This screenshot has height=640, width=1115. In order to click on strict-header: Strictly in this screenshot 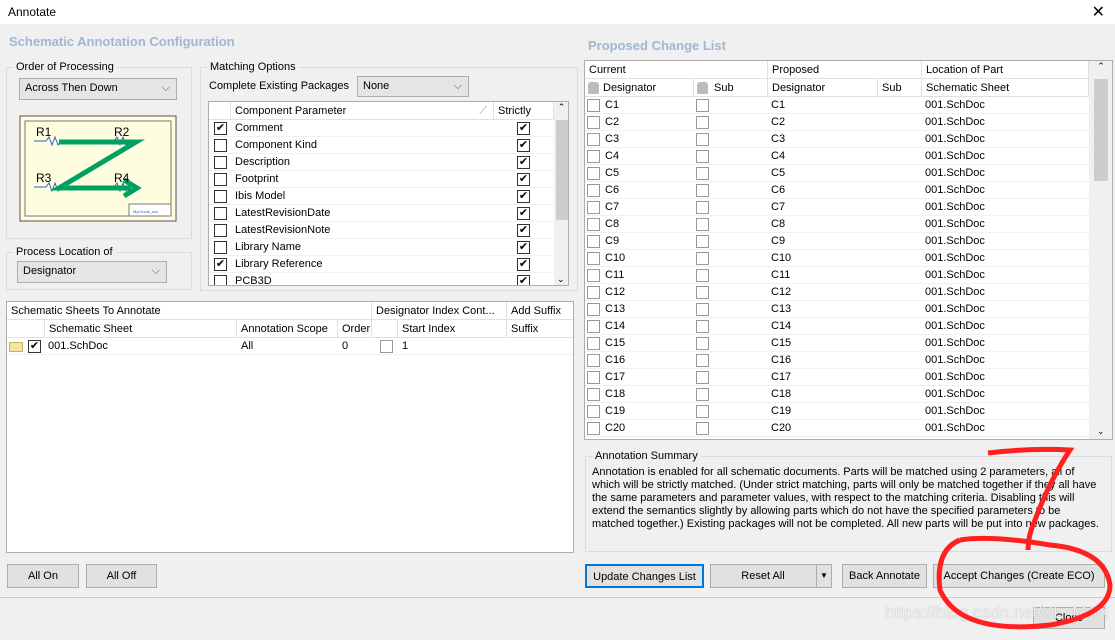, I will do `click(524, 111)`.